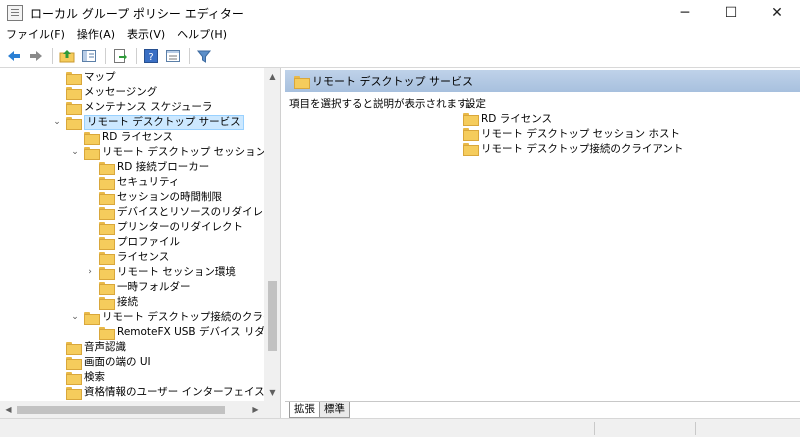 The height and width of the screenshot is (437, 800). I want to click on list-item-label: リモート デスクトップ接続のクライアント, so click(582, 149).